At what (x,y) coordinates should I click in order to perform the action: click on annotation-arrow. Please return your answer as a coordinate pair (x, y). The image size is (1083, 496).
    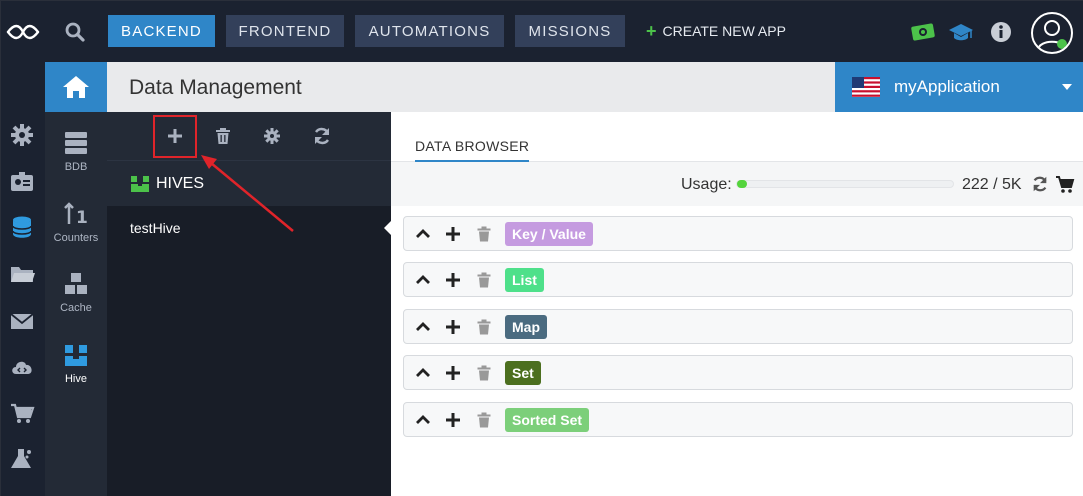
    Looking at the image, I should click on (247, 193).